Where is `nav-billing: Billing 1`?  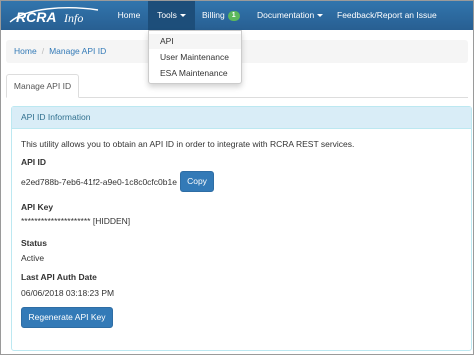 nav-billing: Billing 1 is located at coordinates (225, 15).